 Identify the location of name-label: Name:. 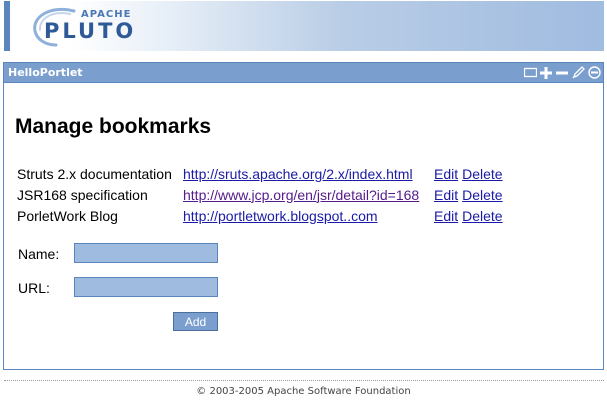
(39, 254).